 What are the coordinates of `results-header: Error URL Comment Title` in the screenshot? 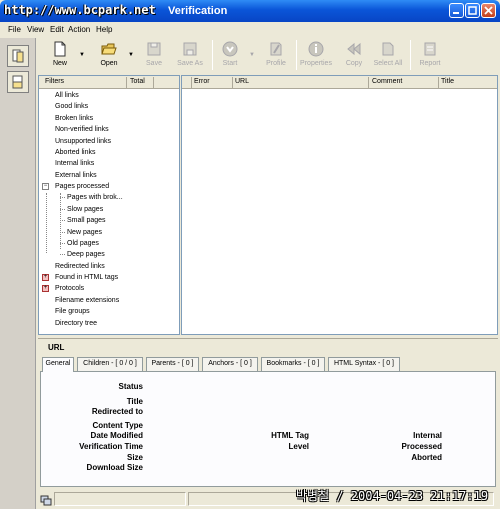 It's located at (339, 82).